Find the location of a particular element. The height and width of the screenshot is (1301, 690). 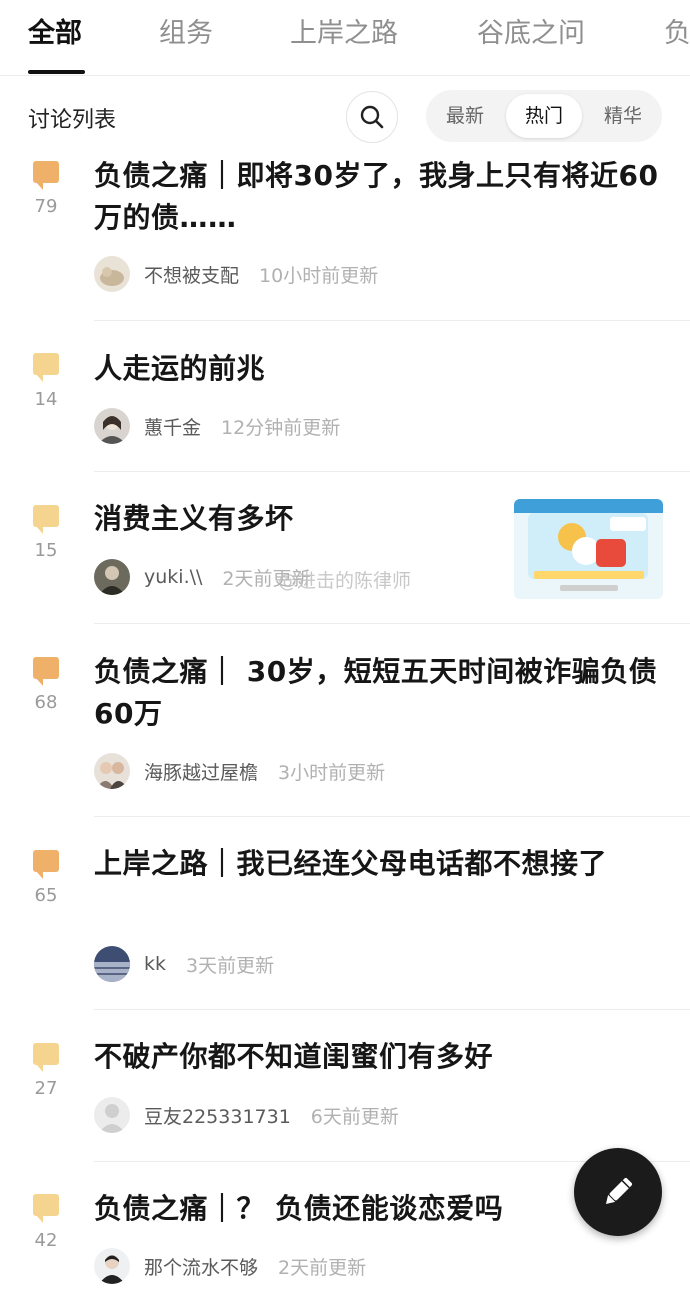

watermark: @进击的陈律师 is located at coordinates (345, 581).